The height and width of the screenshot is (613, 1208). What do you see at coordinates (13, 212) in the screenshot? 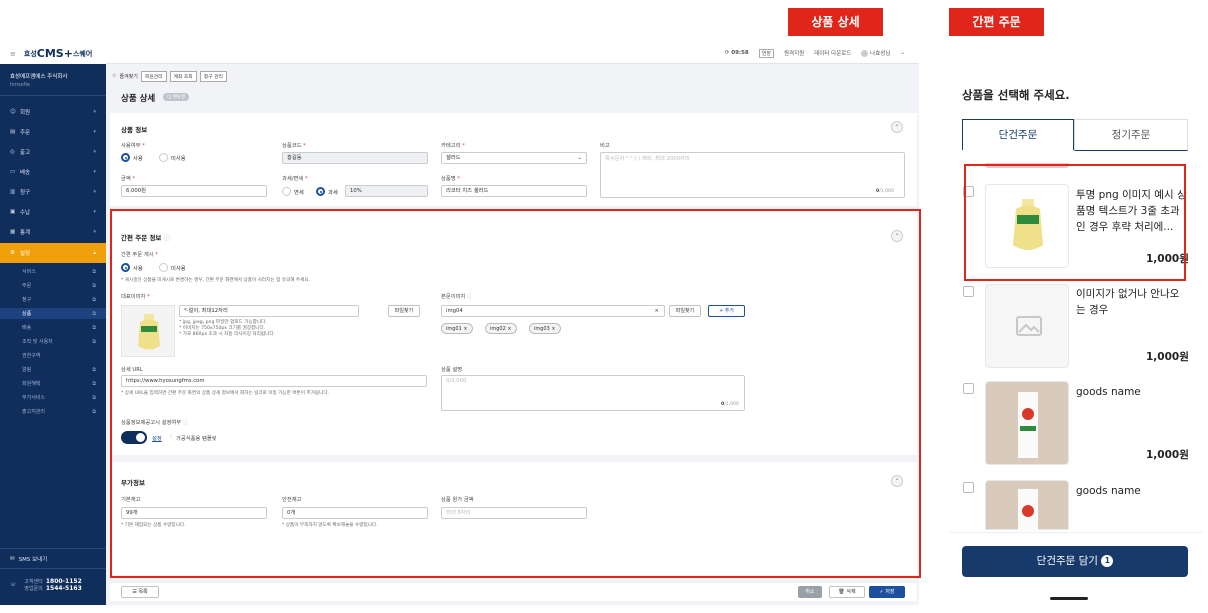
I see `wallet-icon: ▣` at bounding box center [13, 212].